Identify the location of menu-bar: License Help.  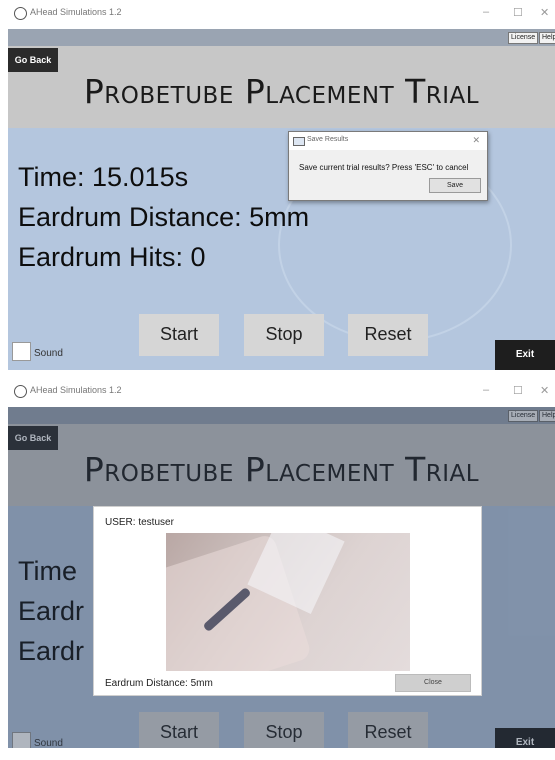
(281, 37).